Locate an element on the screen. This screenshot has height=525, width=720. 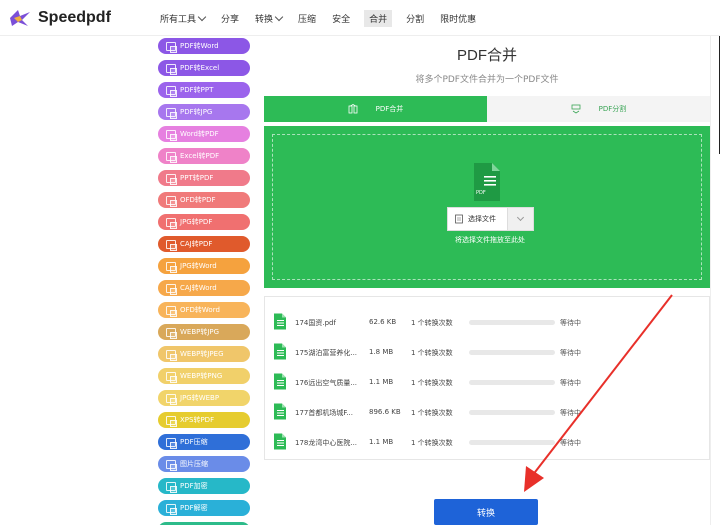
file-row: 177首都机场城F... 896.6 KB 1 个转换次数 等待中 is located at coordinates (488, 412).